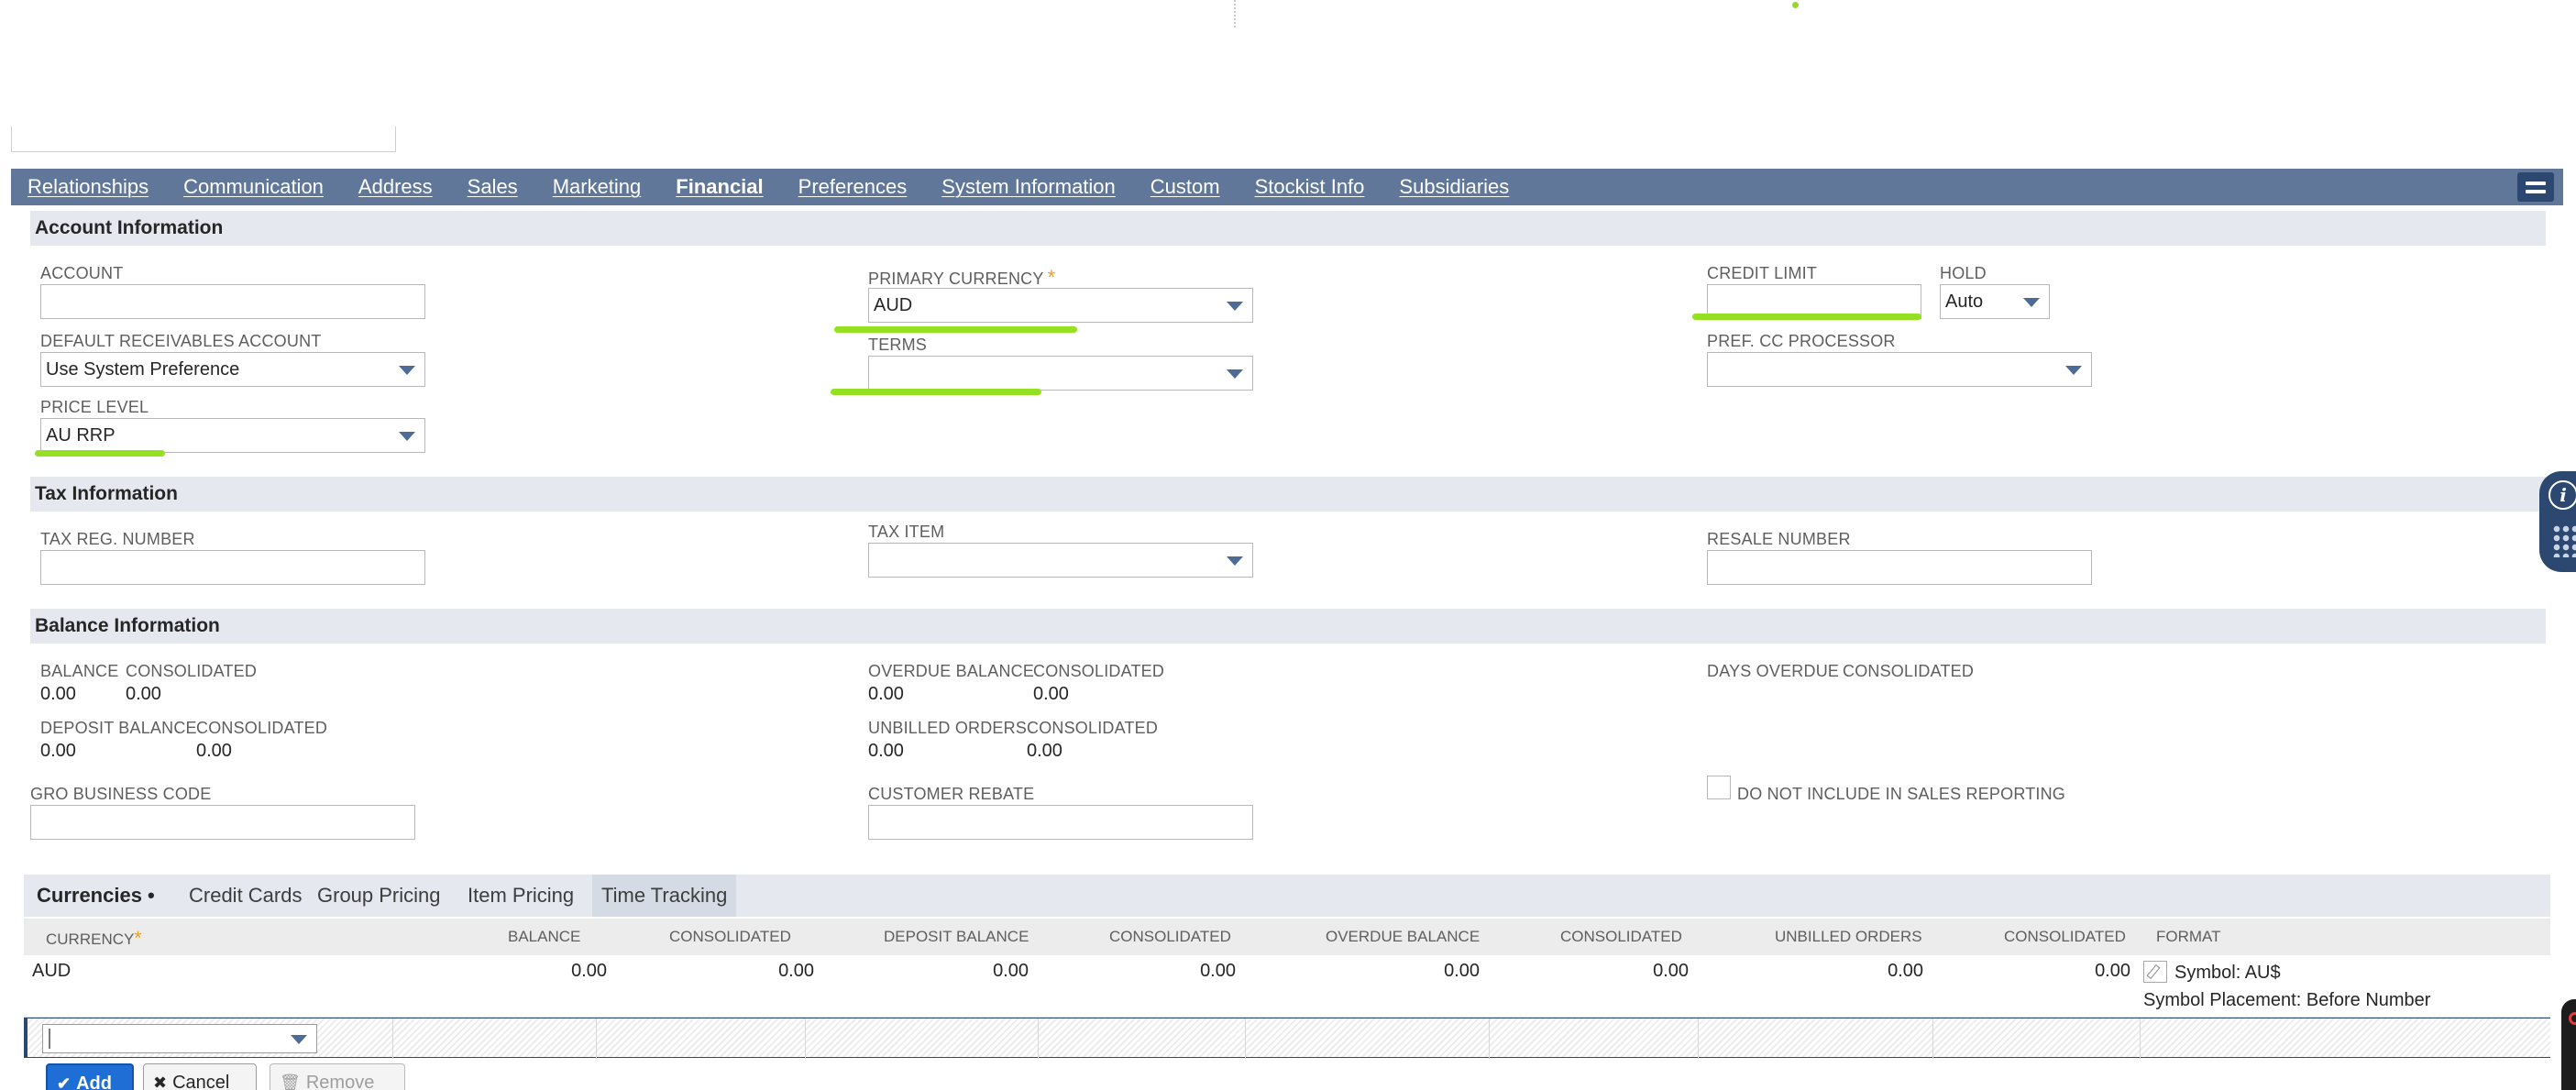 The height and width of the screenshot is (1090, 2576). What do you see at coordinates (597, 187) in the screenshot?
I see `tab-marketing: Marketing` at bounding box center [597, 187].